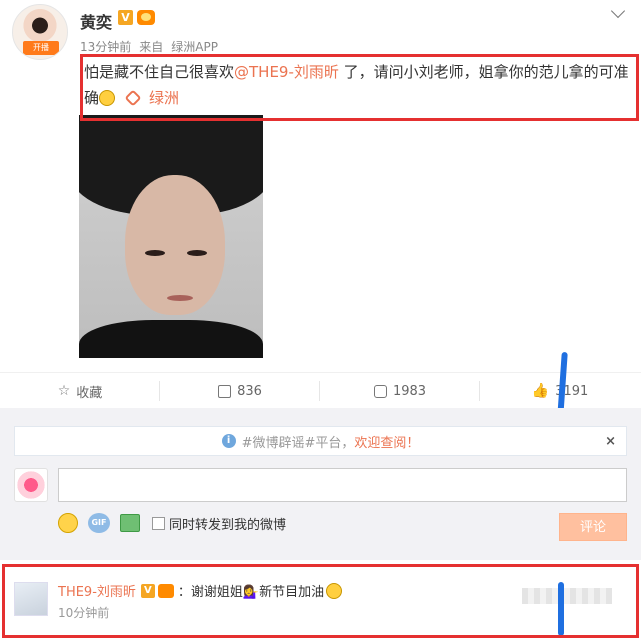 The image size is (641, 640). What do you see at coordinates (68, 523) in the screenshot?
I see `emoji-picker-icon` at bounding box center [68, 523].